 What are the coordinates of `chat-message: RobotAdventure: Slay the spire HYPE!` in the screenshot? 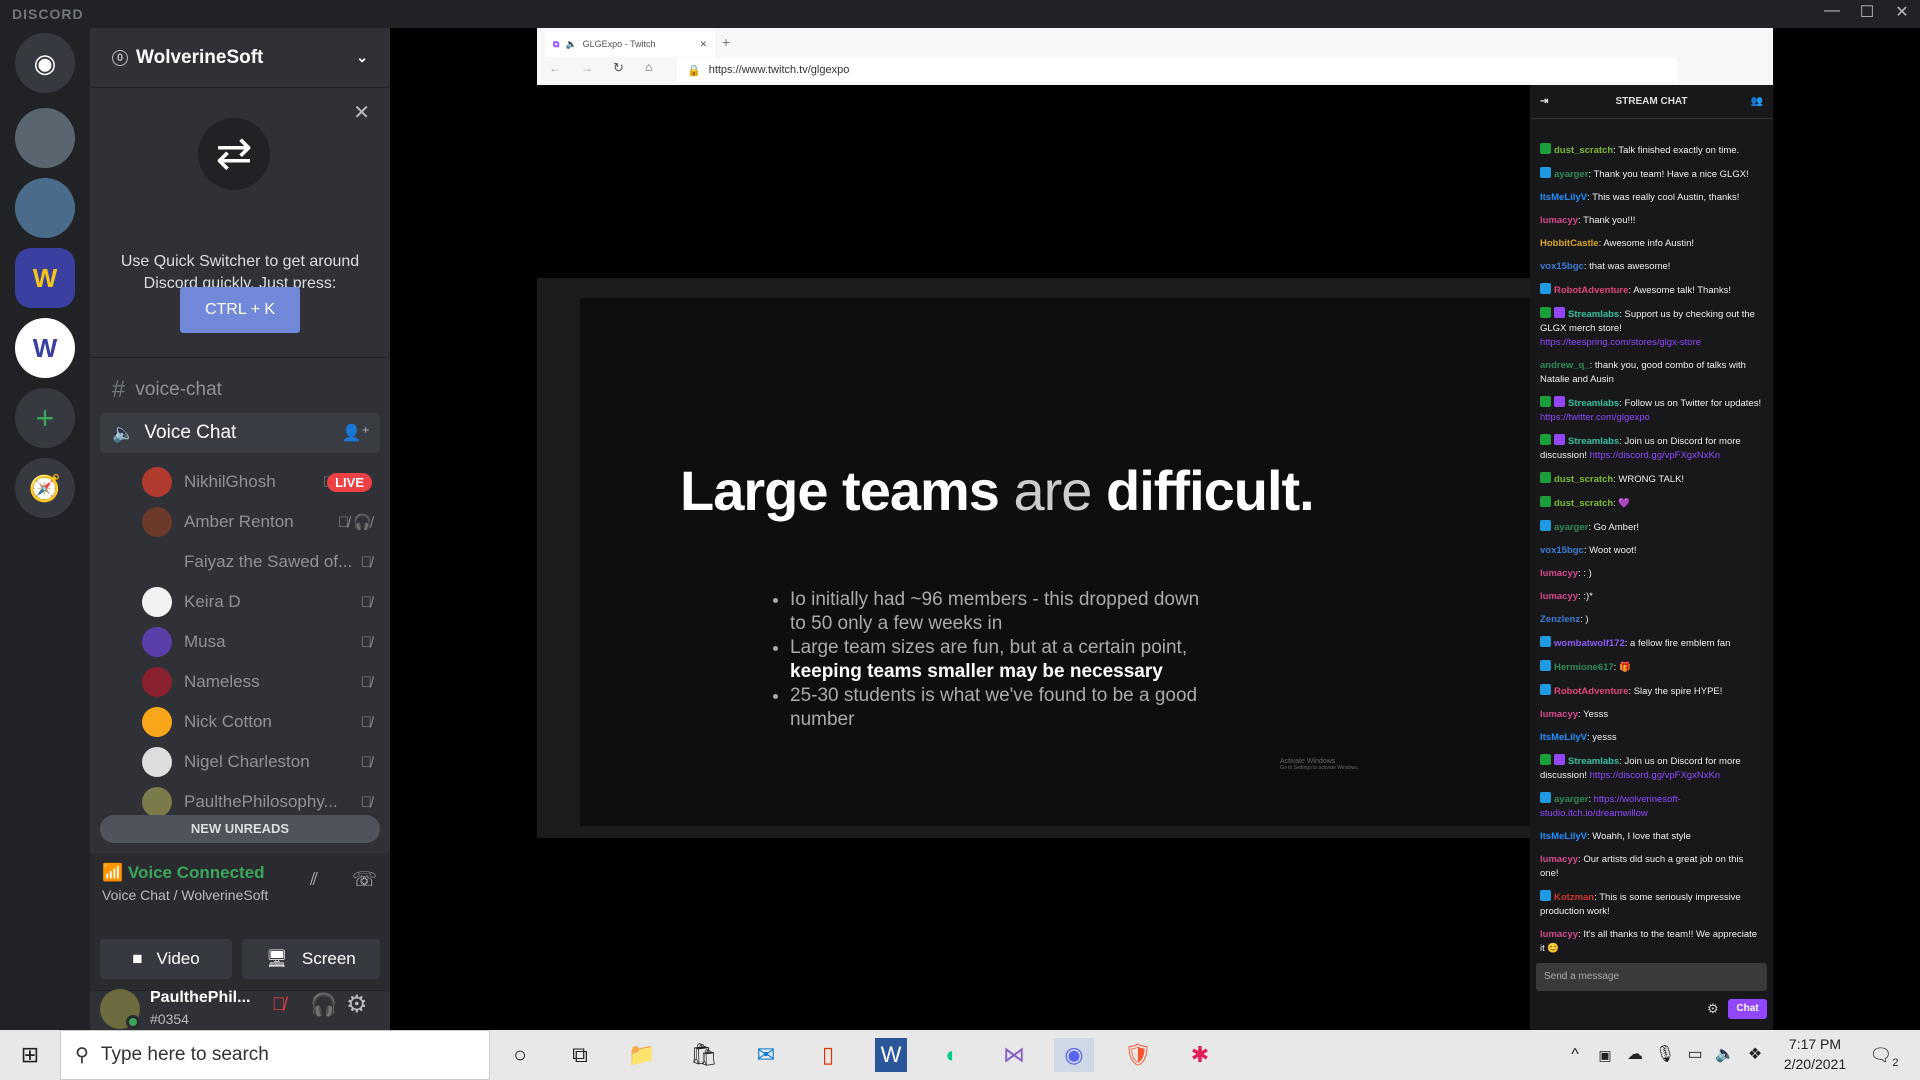 It's located at (1651, 691).